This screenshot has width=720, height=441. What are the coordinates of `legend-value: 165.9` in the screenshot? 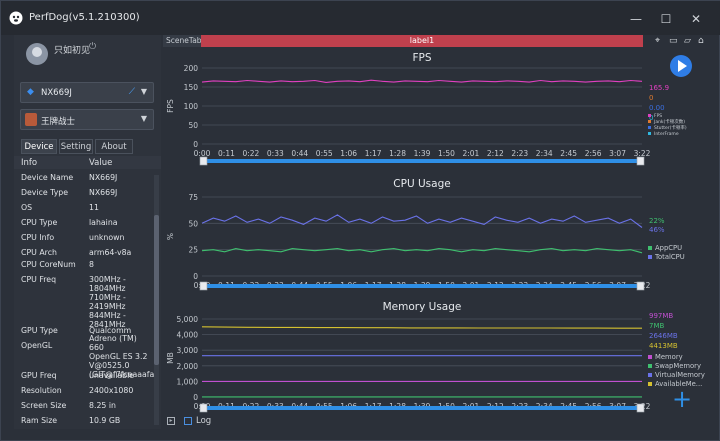 It's located at (659, 88).